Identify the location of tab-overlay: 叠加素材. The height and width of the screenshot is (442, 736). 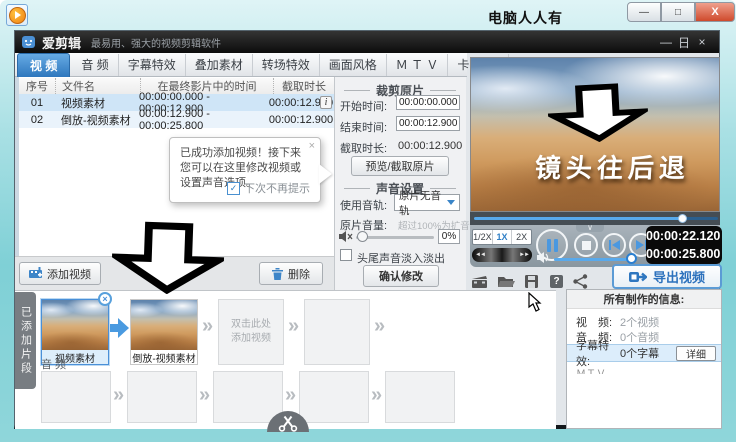
(218, 64).